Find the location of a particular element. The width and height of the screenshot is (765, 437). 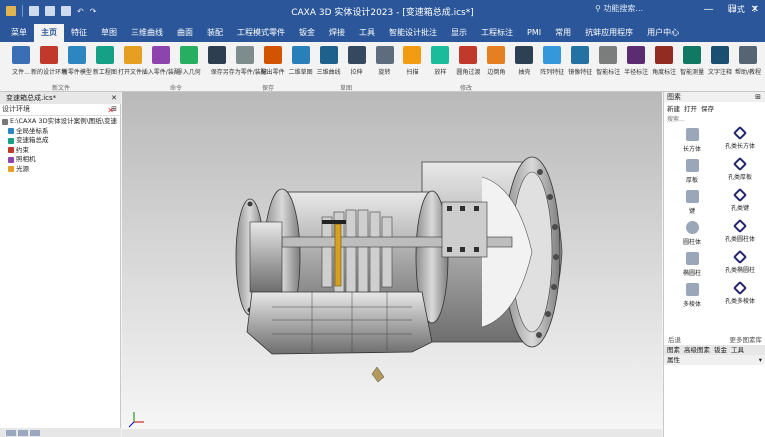

tree-item: 变速箱总成 is located at coordinates (59, 141).